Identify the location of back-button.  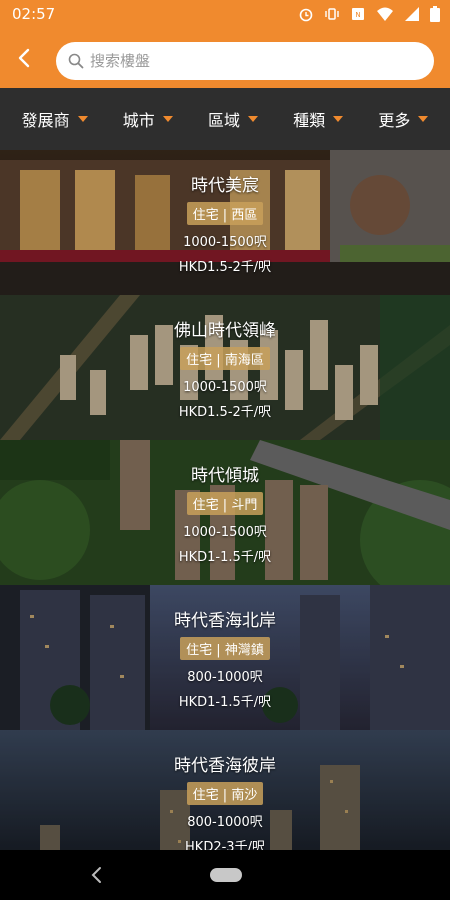
(24, 58).